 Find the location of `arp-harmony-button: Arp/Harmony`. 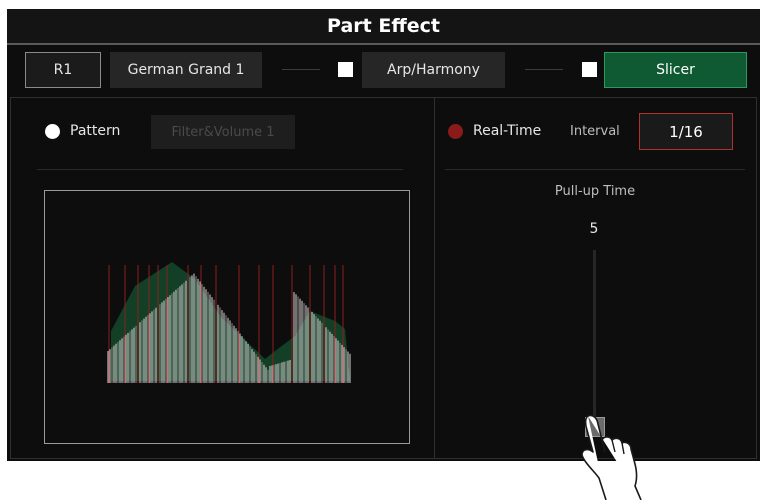

arp-harmony-button: Arp/Harmony is located at coordinates (433, 70).